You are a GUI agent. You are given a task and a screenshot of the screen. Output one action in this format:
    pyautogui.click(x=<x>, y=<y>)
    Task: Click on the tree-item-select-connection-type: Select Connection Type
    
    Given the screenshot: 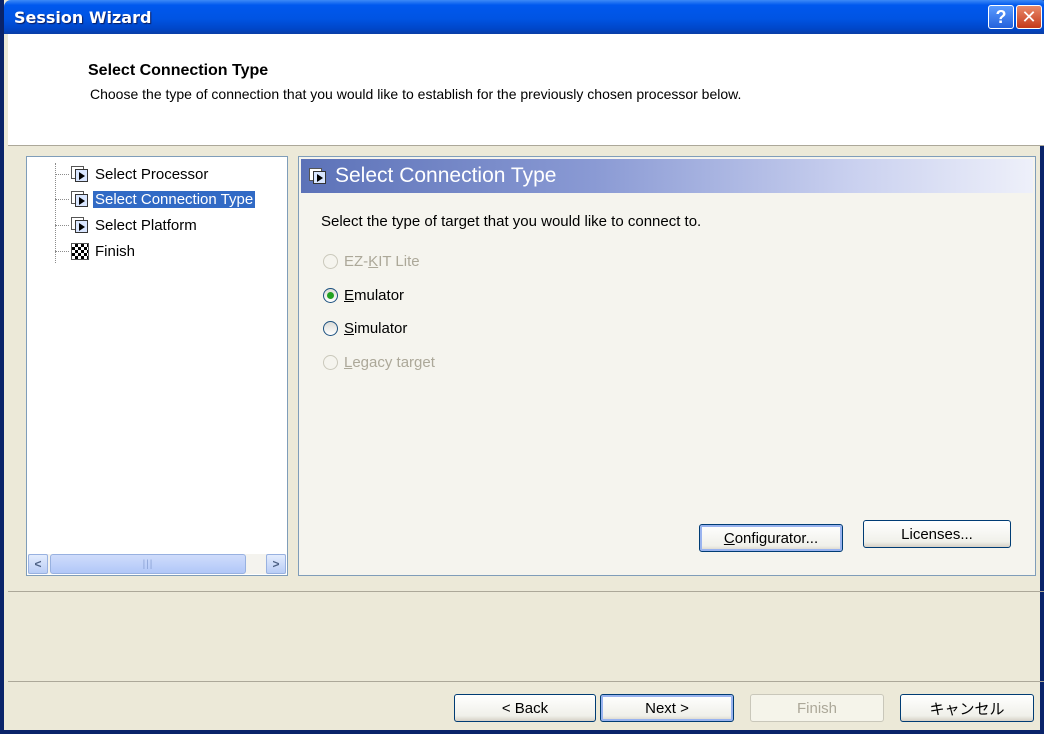 What is the action you would take?
    pyautogui.click(x=155, y=199)
    